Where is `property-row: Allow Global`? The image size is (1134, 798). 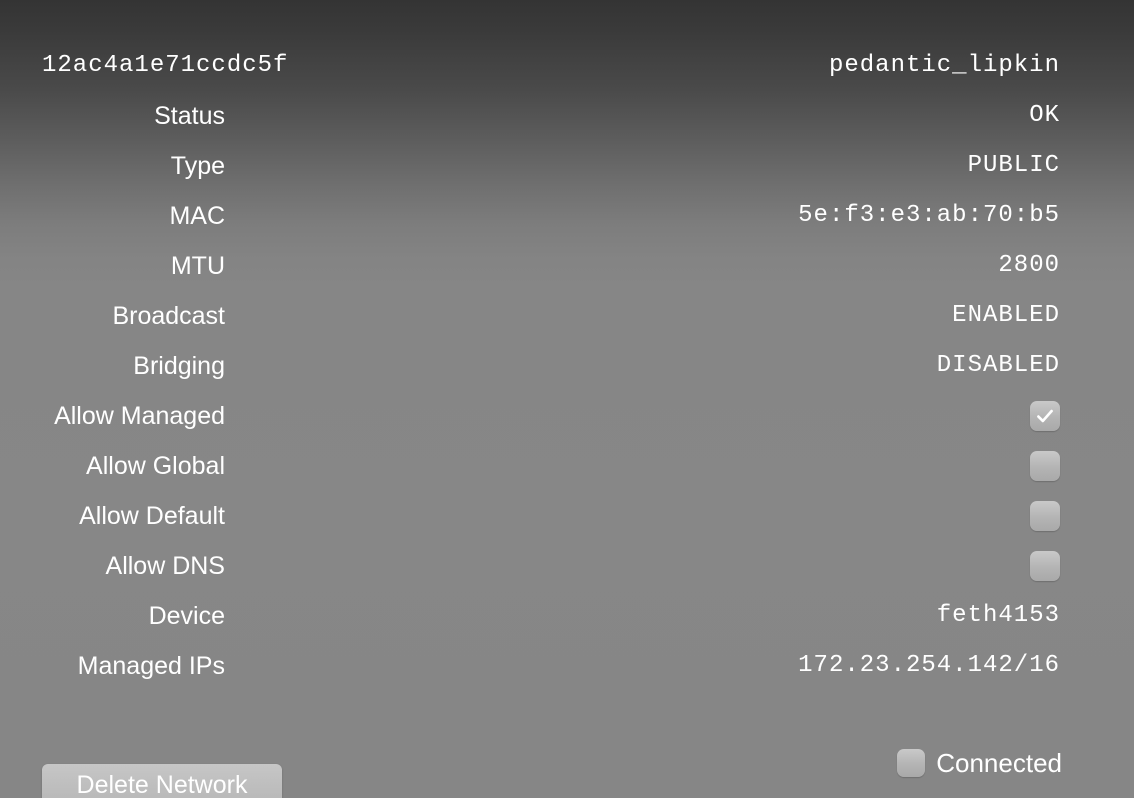
property-row: Allow Global is located at coordinates (567, 466).